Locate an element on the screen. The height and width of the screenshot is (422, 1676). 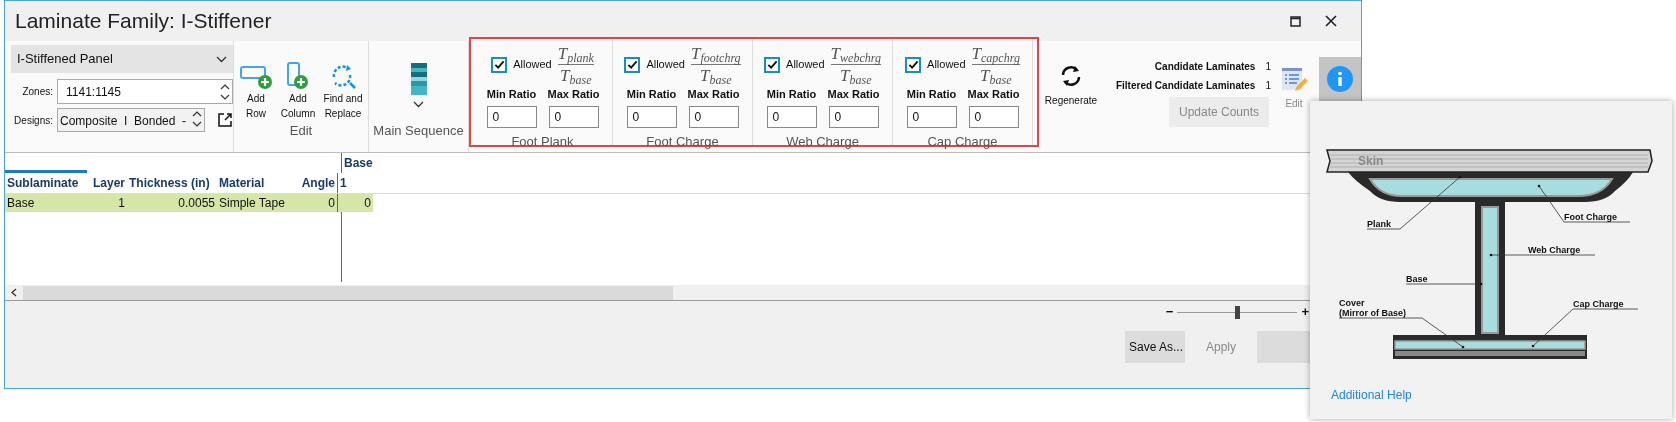
list-pencil-icon is located at coordinates (1294, 80).